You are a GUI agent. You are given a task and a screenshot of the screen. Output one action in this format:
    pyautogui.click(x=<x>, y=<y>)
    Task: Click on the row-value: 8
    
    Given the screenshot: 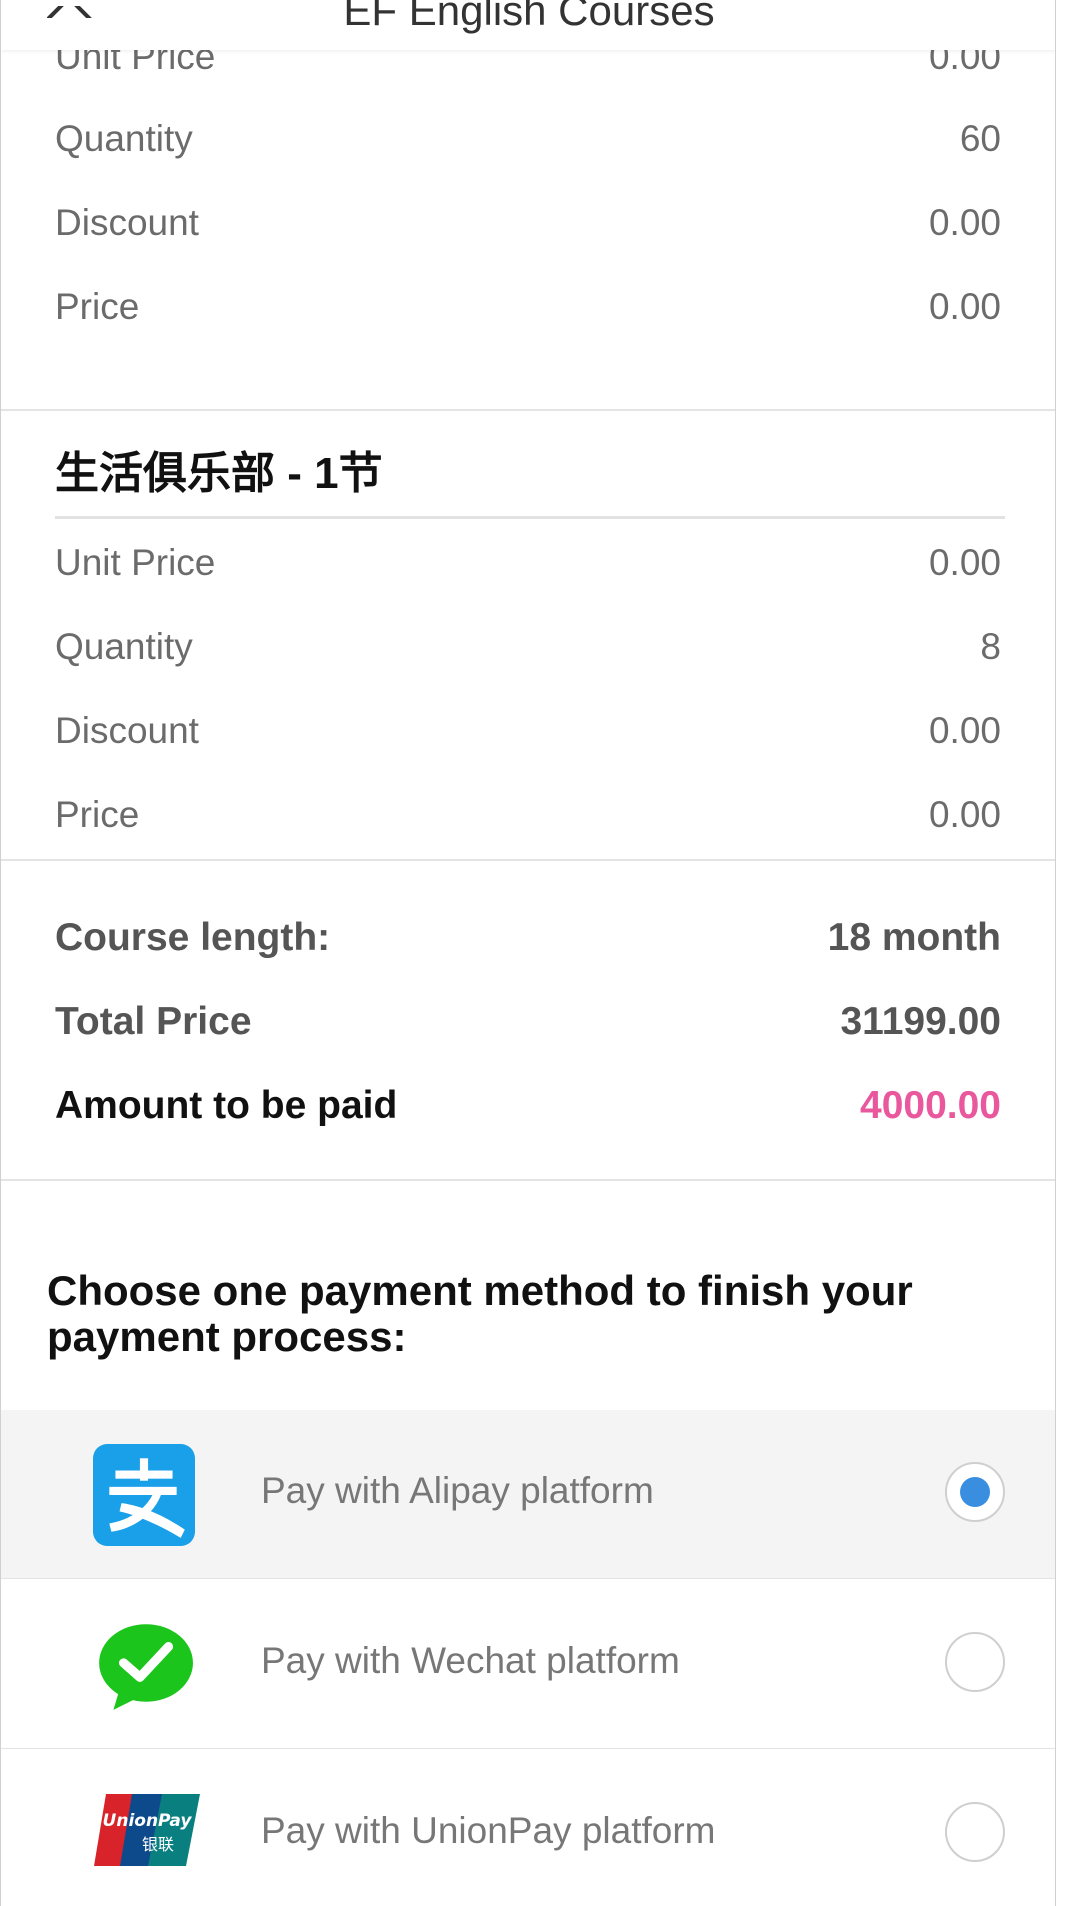 What is the action you would take?
    pyautogui.click(x=990, y=646)
    